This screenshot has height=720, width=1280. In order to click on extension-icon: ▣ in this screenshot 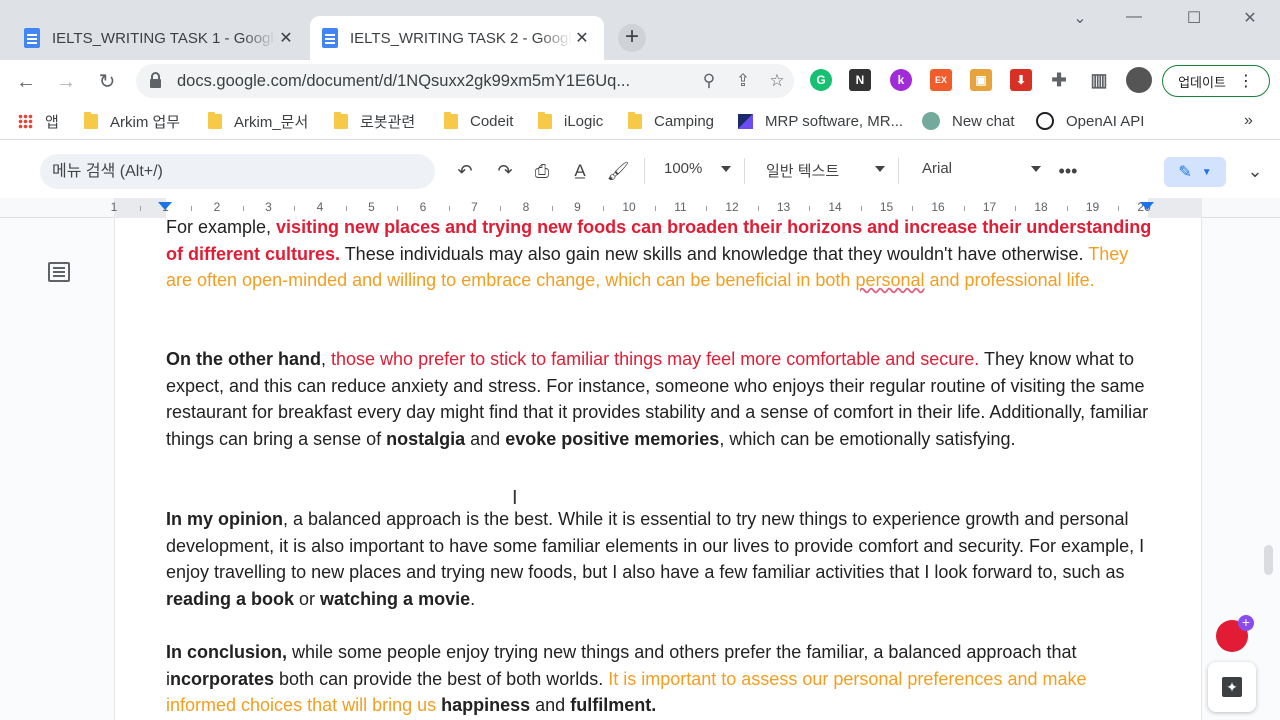, I will do `click(981, 80)`.